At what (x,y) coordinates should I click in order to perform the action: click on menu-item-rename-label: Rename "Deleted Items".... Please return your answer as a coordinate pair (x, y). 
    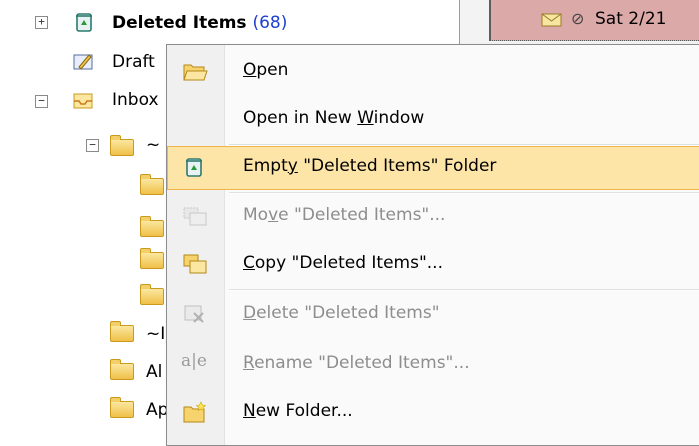
    Looking at the image, I should click on (356, 363).